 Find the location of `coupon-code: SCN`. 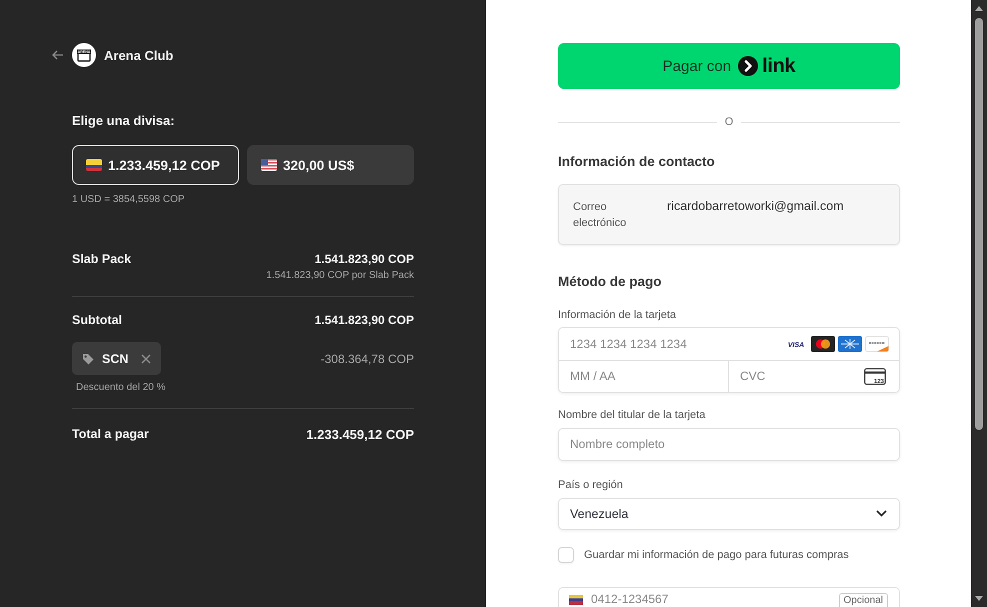

coupon-code: SCN is located at coordinates (115, 359).